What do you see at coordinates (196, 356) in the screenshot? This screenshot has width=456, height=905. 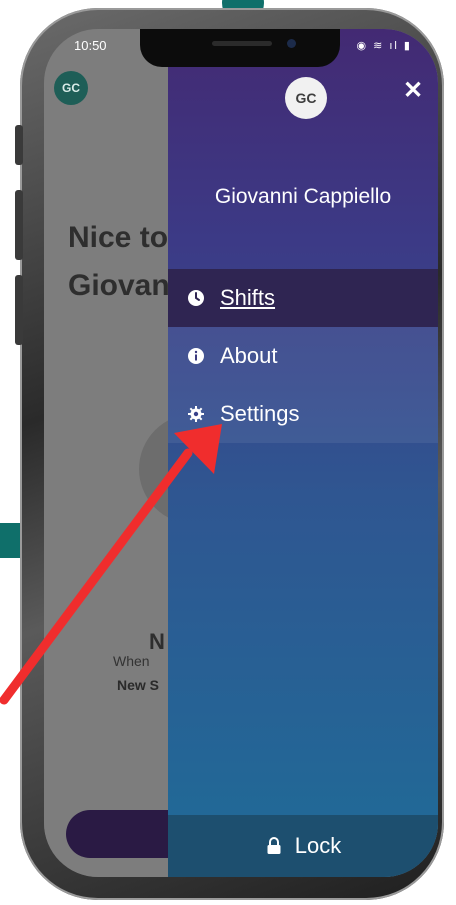 I see `info-icon` at bounding box center [196, 356].